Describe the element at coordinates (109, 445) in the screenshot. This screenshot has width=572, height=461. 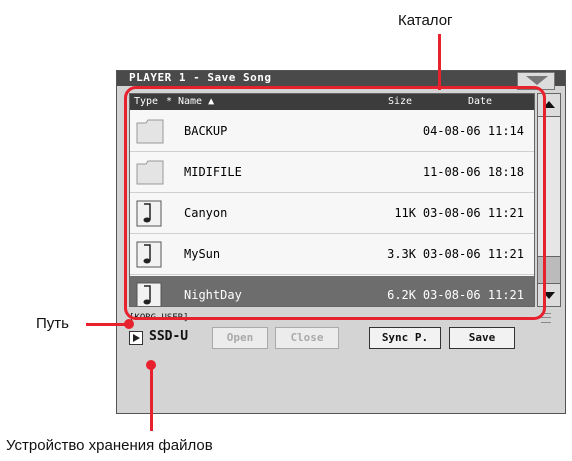
I see `callout-storage: Устройство хранения файлов` at that location.